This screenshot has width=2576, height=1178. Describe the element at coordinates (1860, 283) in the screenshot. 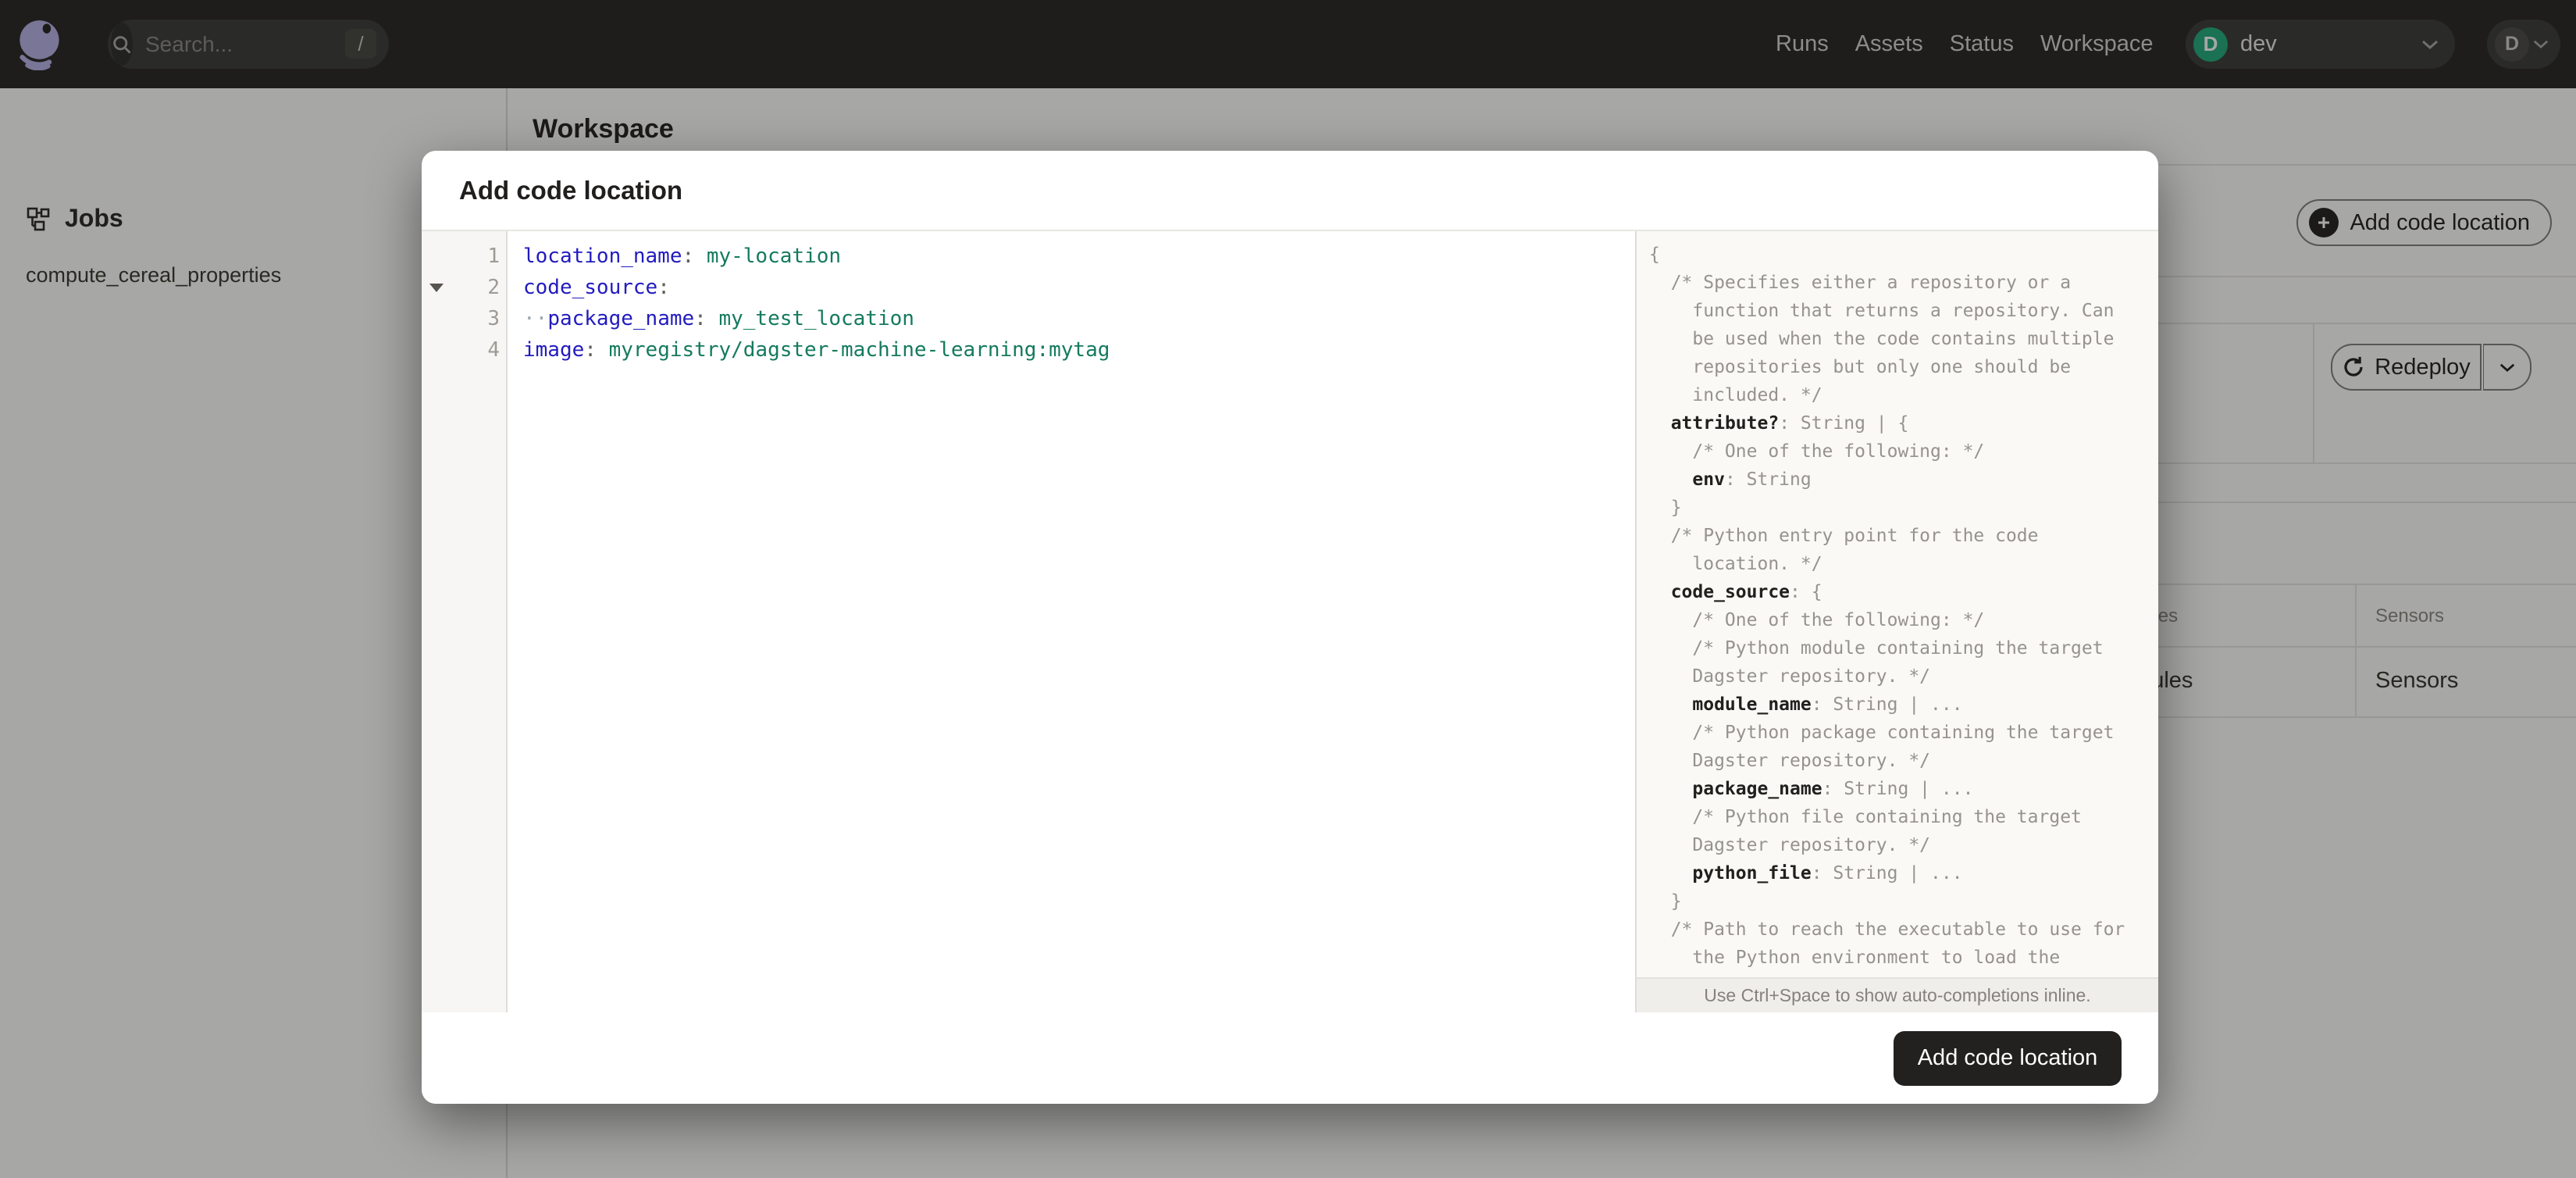

I see `schema-line: /* Specifies either a repository or a` at that location.